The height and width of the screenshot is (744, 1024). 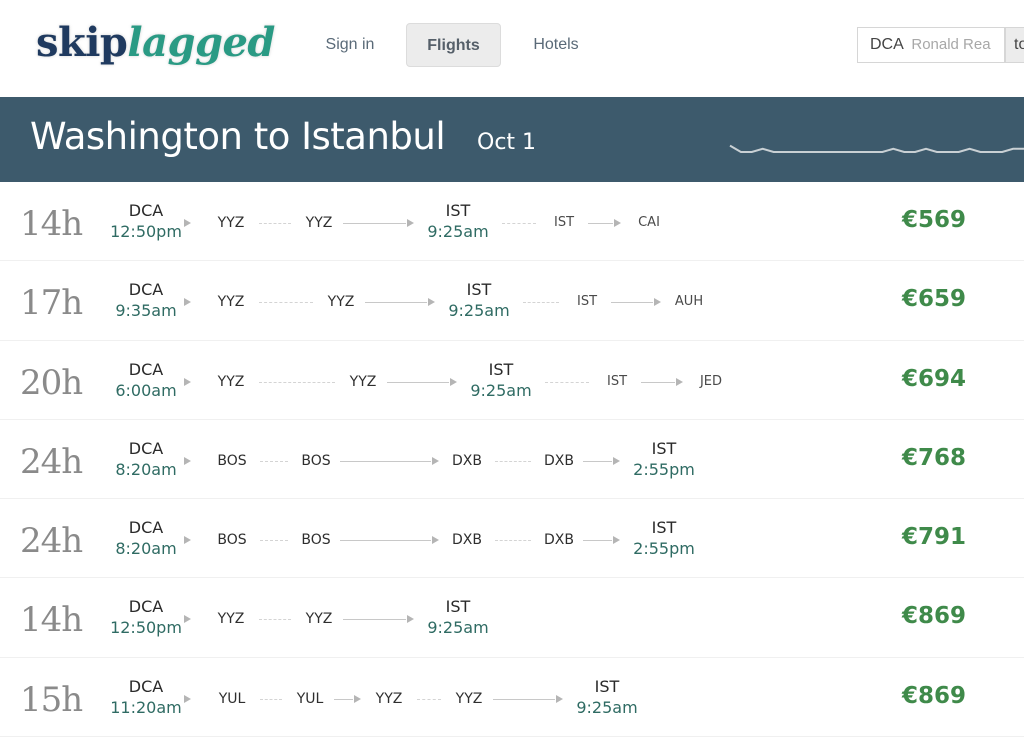 What do you see at coordinates (512, 460) in the screenshot?
I see `flight-row: 24h DCA 8:20am BOS BOS DXB DXB IST 2:55pm €768` at bounding box center [512, 460].